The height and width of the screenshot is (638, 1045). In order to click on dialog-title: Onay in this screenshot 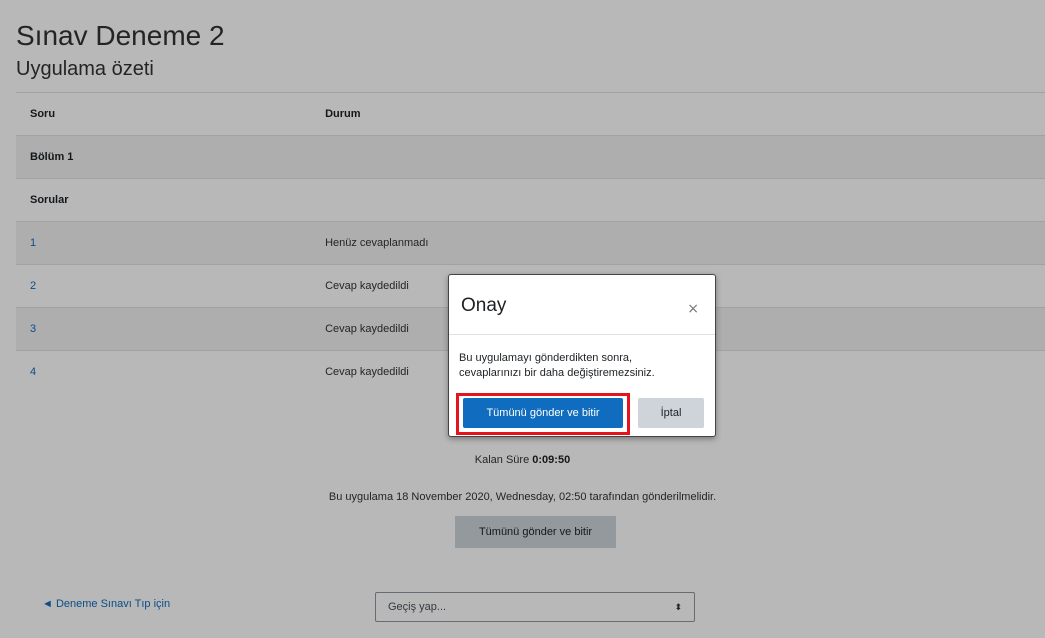, I will do `click(484, 305)`.